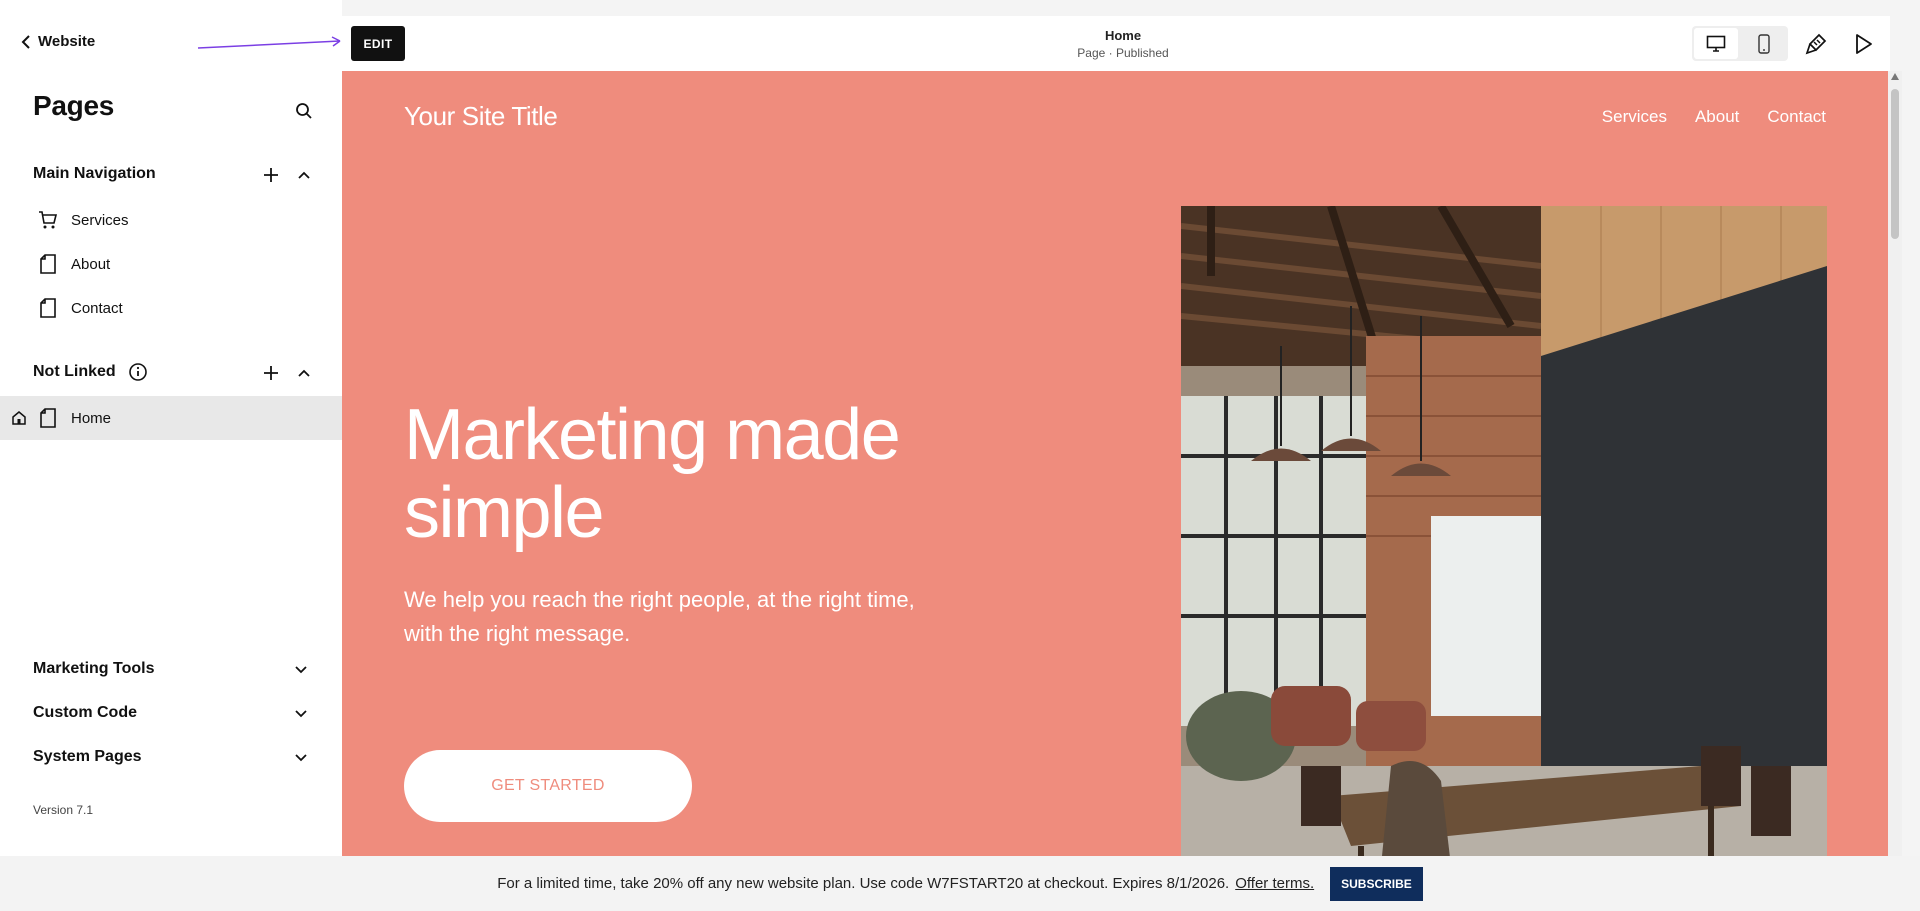  I want to click on page-status: Page · Published, so click(1123, 53).